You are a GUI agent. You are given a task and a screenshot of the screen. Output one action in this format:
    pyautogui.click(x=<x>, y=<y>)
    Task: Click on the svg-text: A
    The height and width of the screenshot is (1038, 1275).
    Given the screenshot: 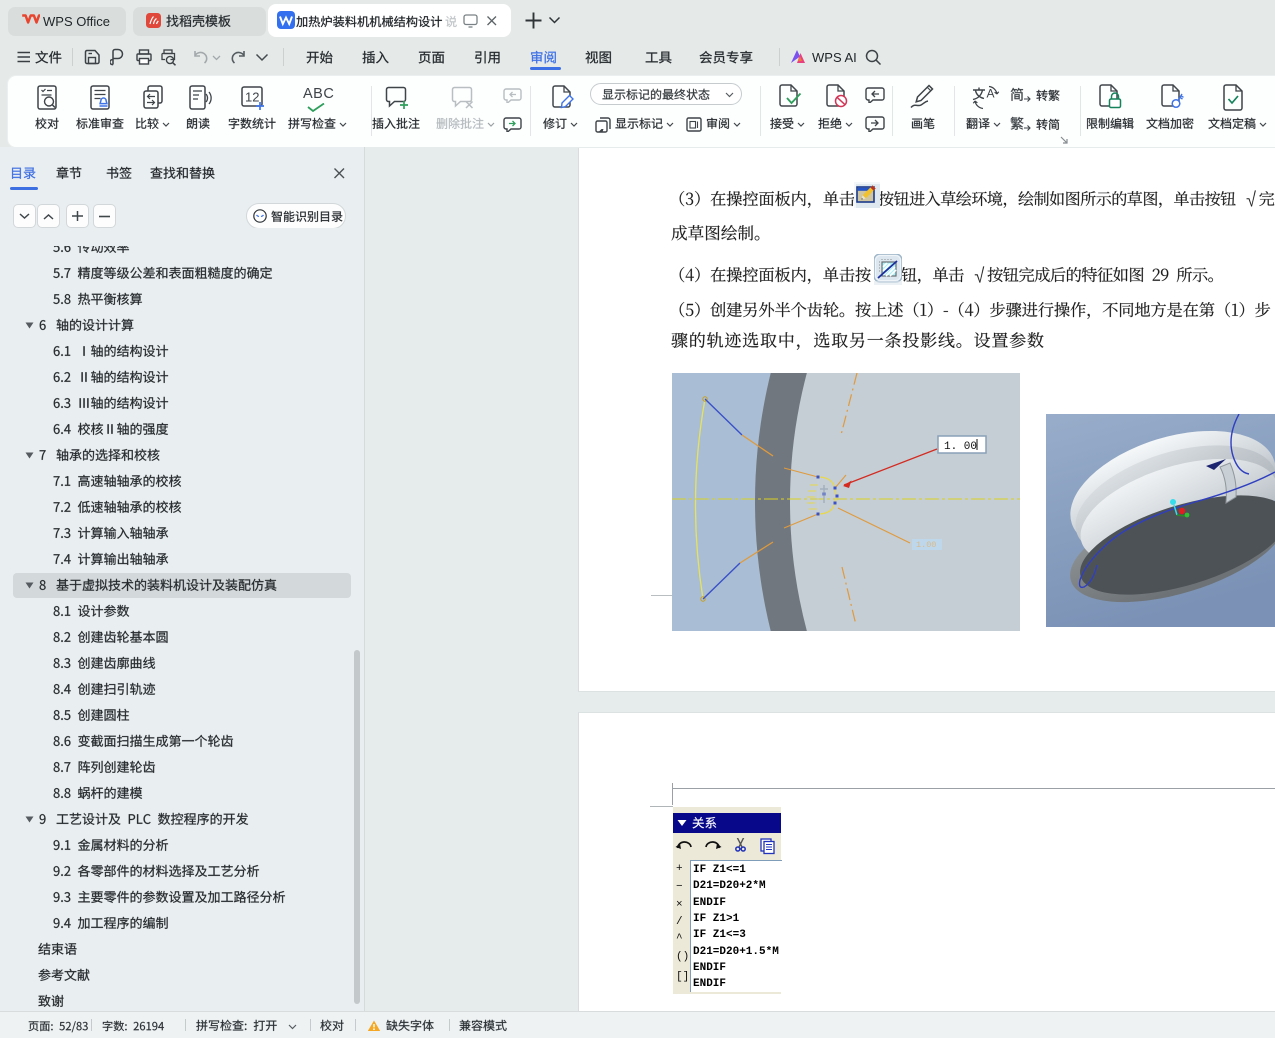 What is the action you would take?
    pyautogui.click(x=991, y=94)
    